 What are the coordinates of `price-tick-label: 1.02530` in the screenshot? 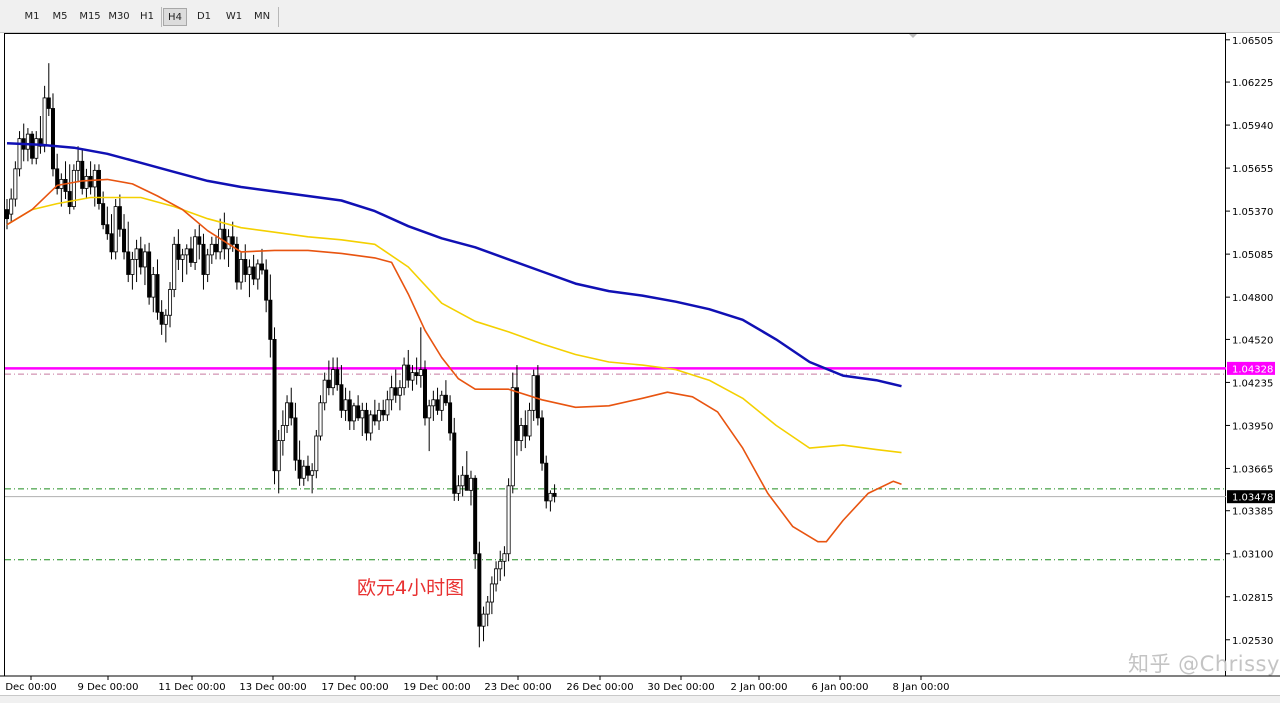 It's located at (1252, 641).